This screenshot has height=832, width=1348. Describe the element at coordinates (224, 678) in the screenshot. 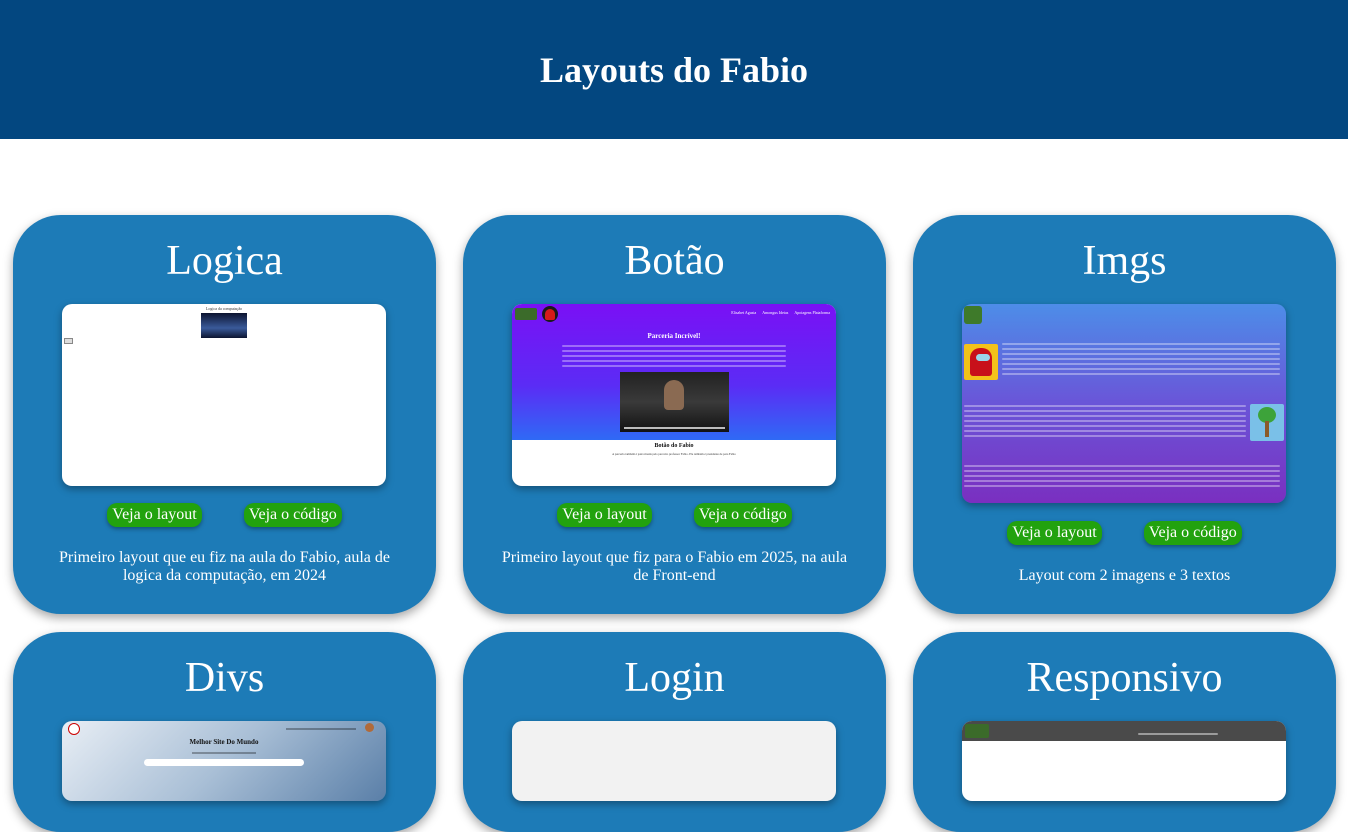

I see `card-title: Divs` at that location.